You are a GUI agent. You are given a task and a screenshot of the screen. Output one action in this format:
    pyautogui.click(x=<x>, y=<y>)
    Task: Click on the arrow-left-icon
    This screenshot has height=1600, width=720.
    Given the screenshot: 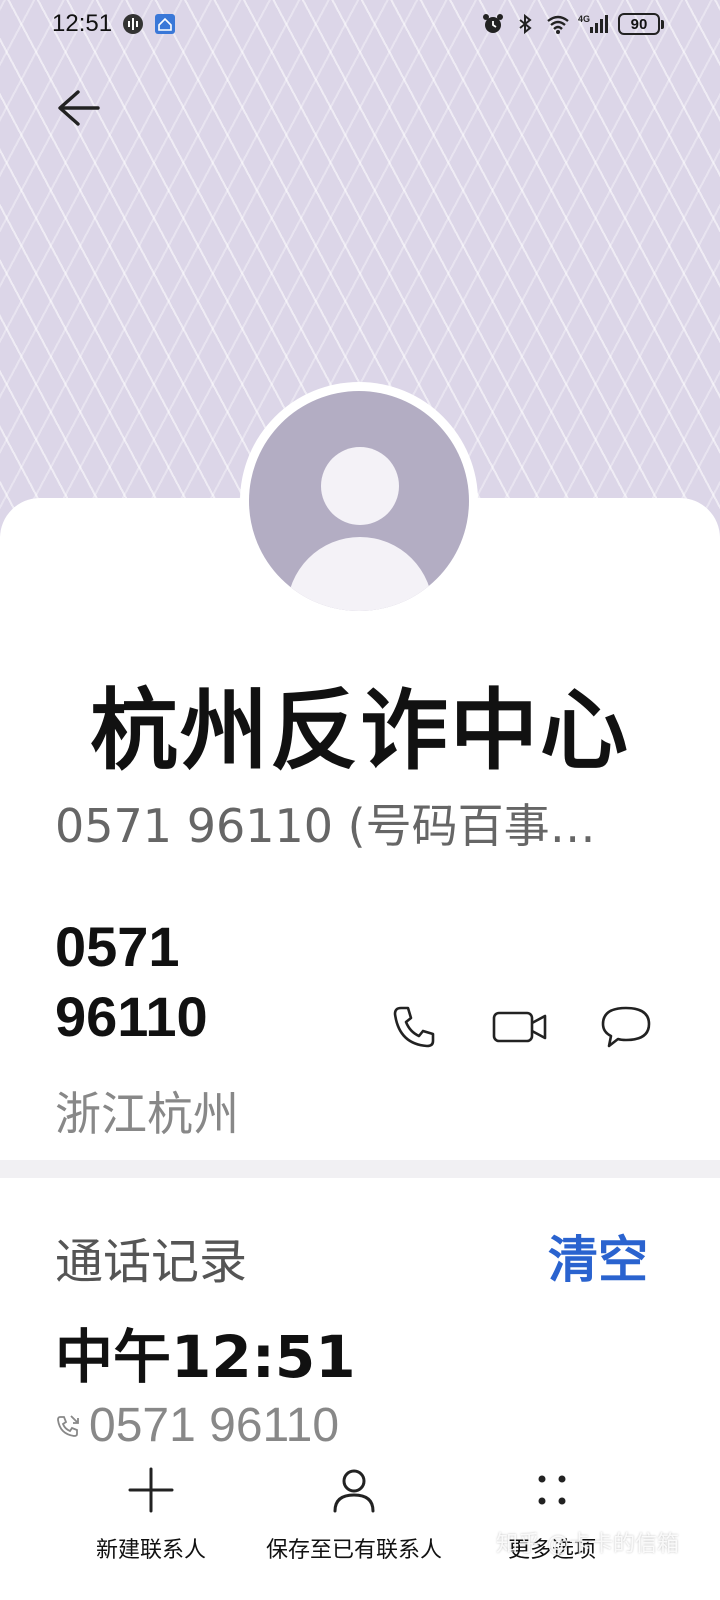 What is the action you would take?
    pyautogui.click(x=79, y=108)
    